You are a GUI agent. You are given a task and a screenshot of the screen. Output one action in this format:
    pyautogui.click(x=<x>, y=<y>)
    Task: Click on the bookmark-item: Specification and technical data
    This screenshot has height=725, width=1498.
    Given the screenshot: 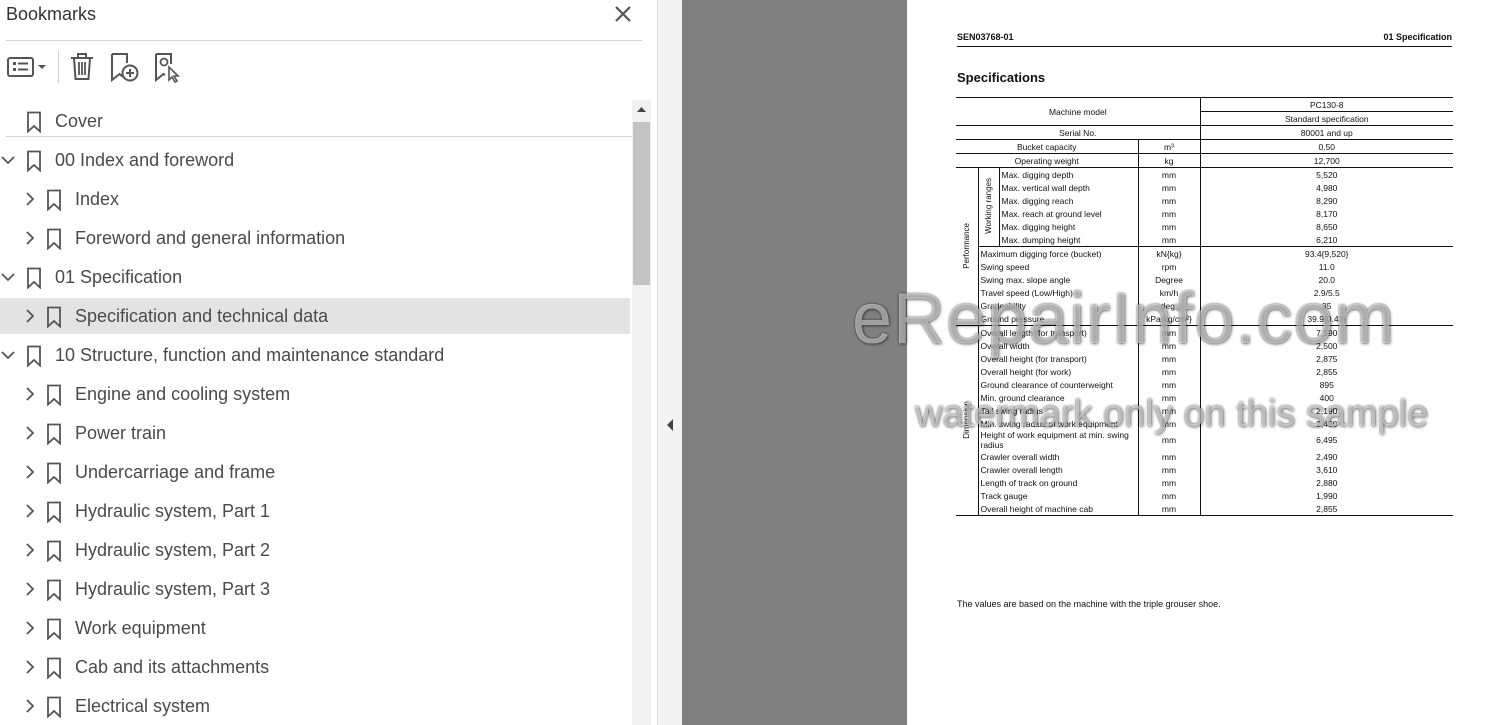 What is the action you would take?
    pyautogui.click(x=316, y=316)
    